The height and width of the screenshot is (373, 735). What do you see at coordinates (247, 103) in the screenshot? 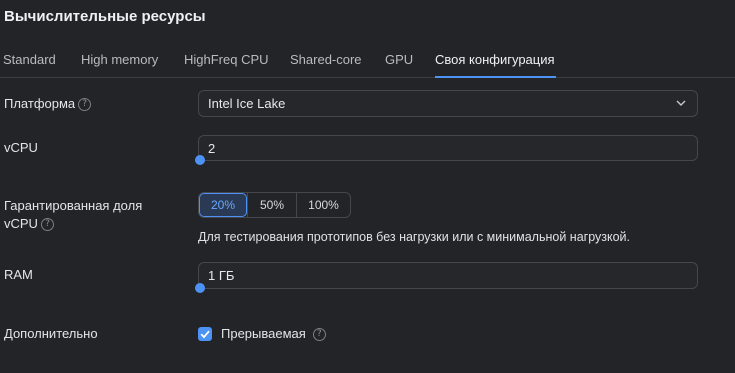
I see `platform-value: Intel Ice Lake` at bounding box center [247, 103].